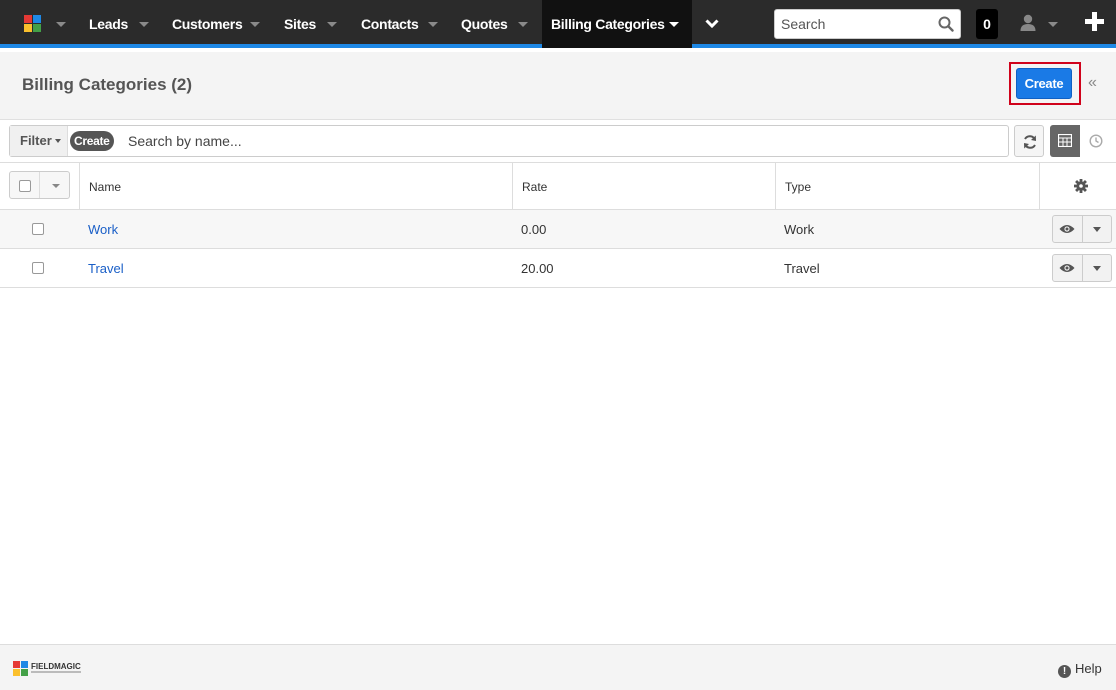 The image size is (1116, 690). I want to click on nav-item-label: Billing Categories, so click(608, 24).